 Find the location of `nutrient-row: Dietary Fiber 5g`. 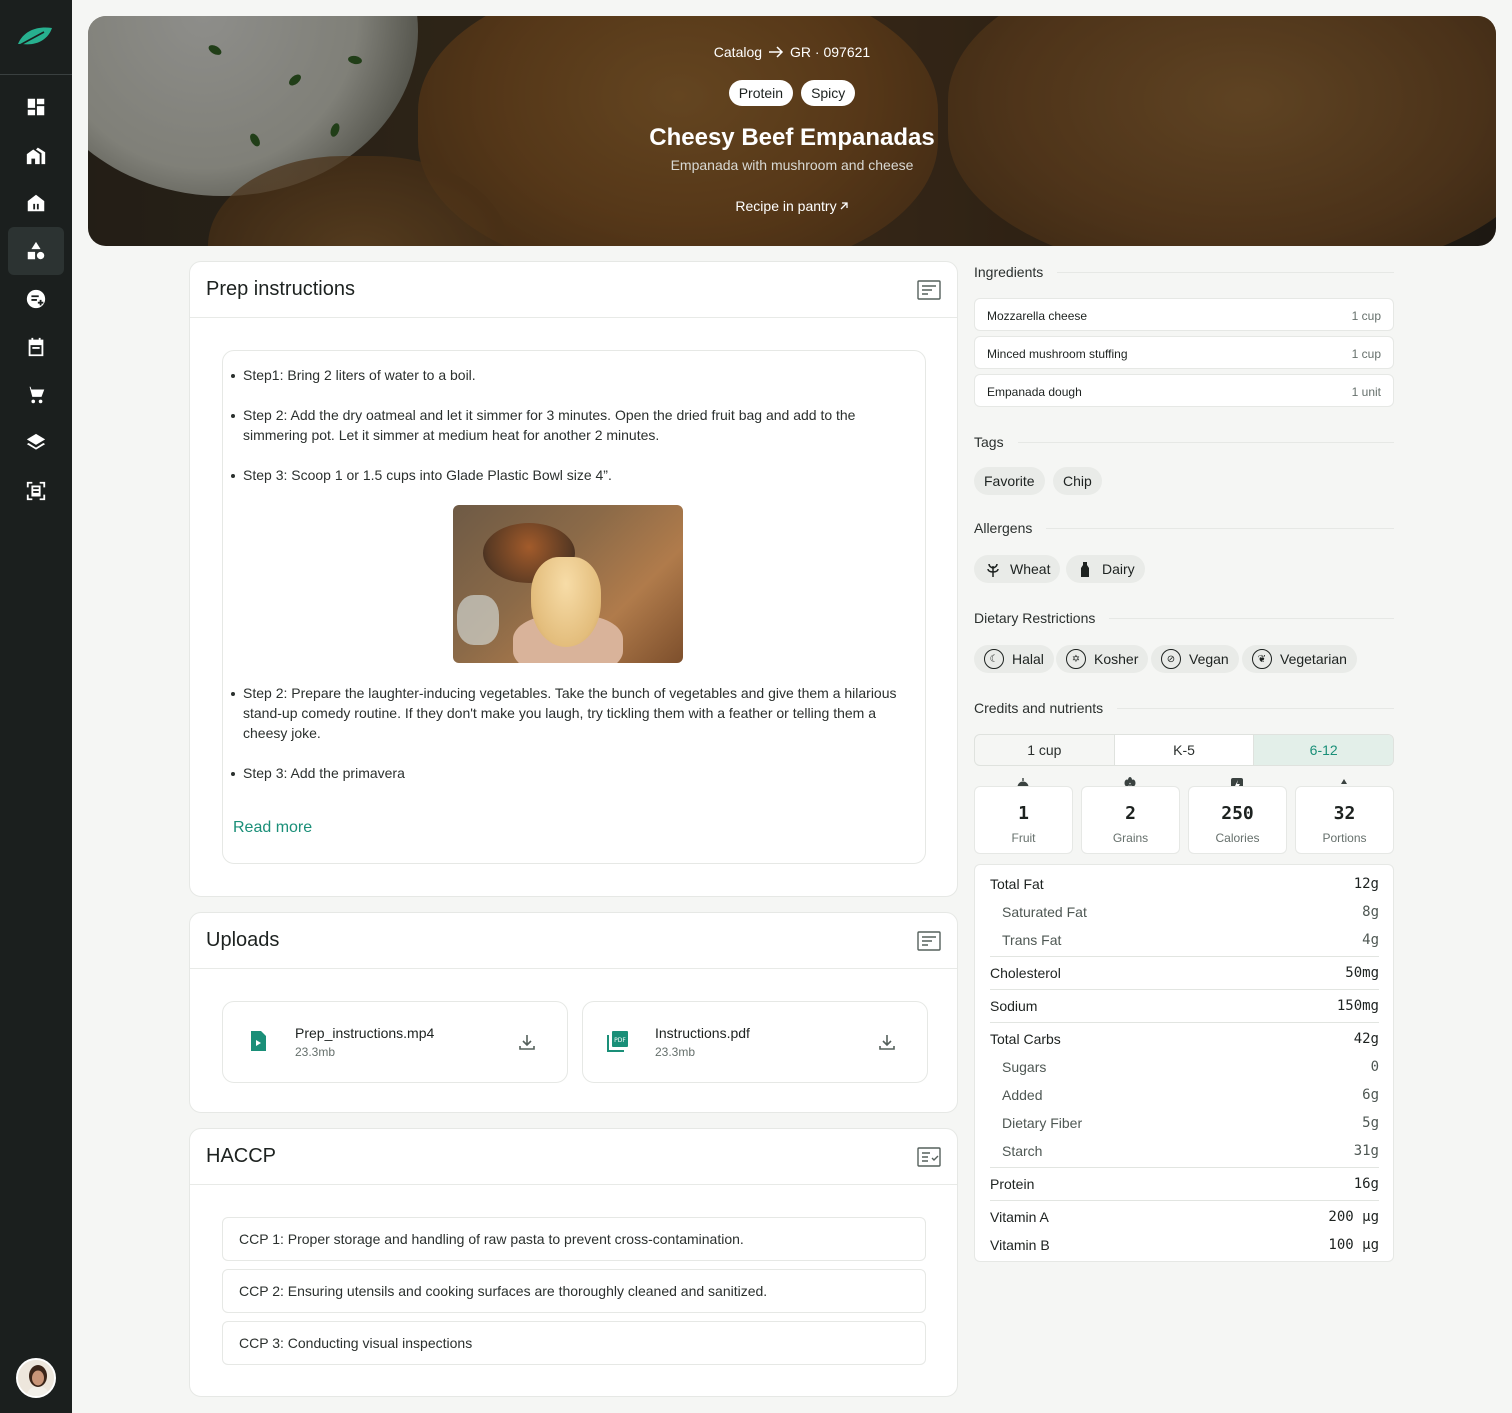

nutrient-row: Dietary Fiber 5g is located at coordinates (1190, 1123).